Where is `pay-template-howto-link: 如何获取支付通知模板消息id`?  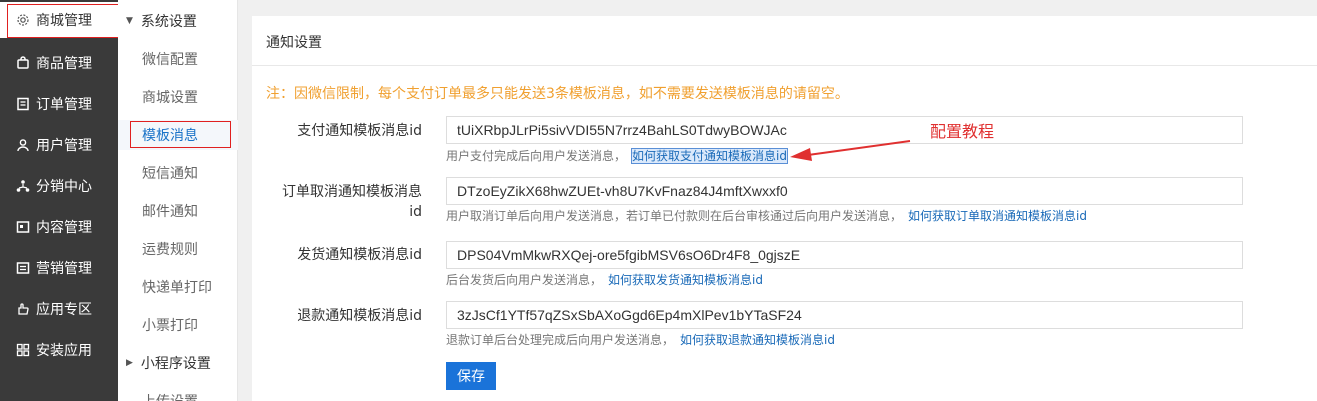 pay-template-howto-link: 如何获取支付通知模板消息id is located at coordinates (709, 156).